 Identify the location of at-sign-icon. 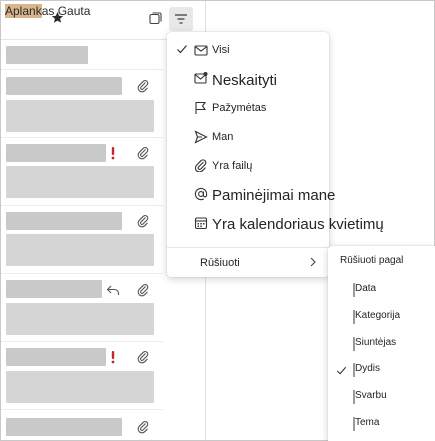
(201, 194).